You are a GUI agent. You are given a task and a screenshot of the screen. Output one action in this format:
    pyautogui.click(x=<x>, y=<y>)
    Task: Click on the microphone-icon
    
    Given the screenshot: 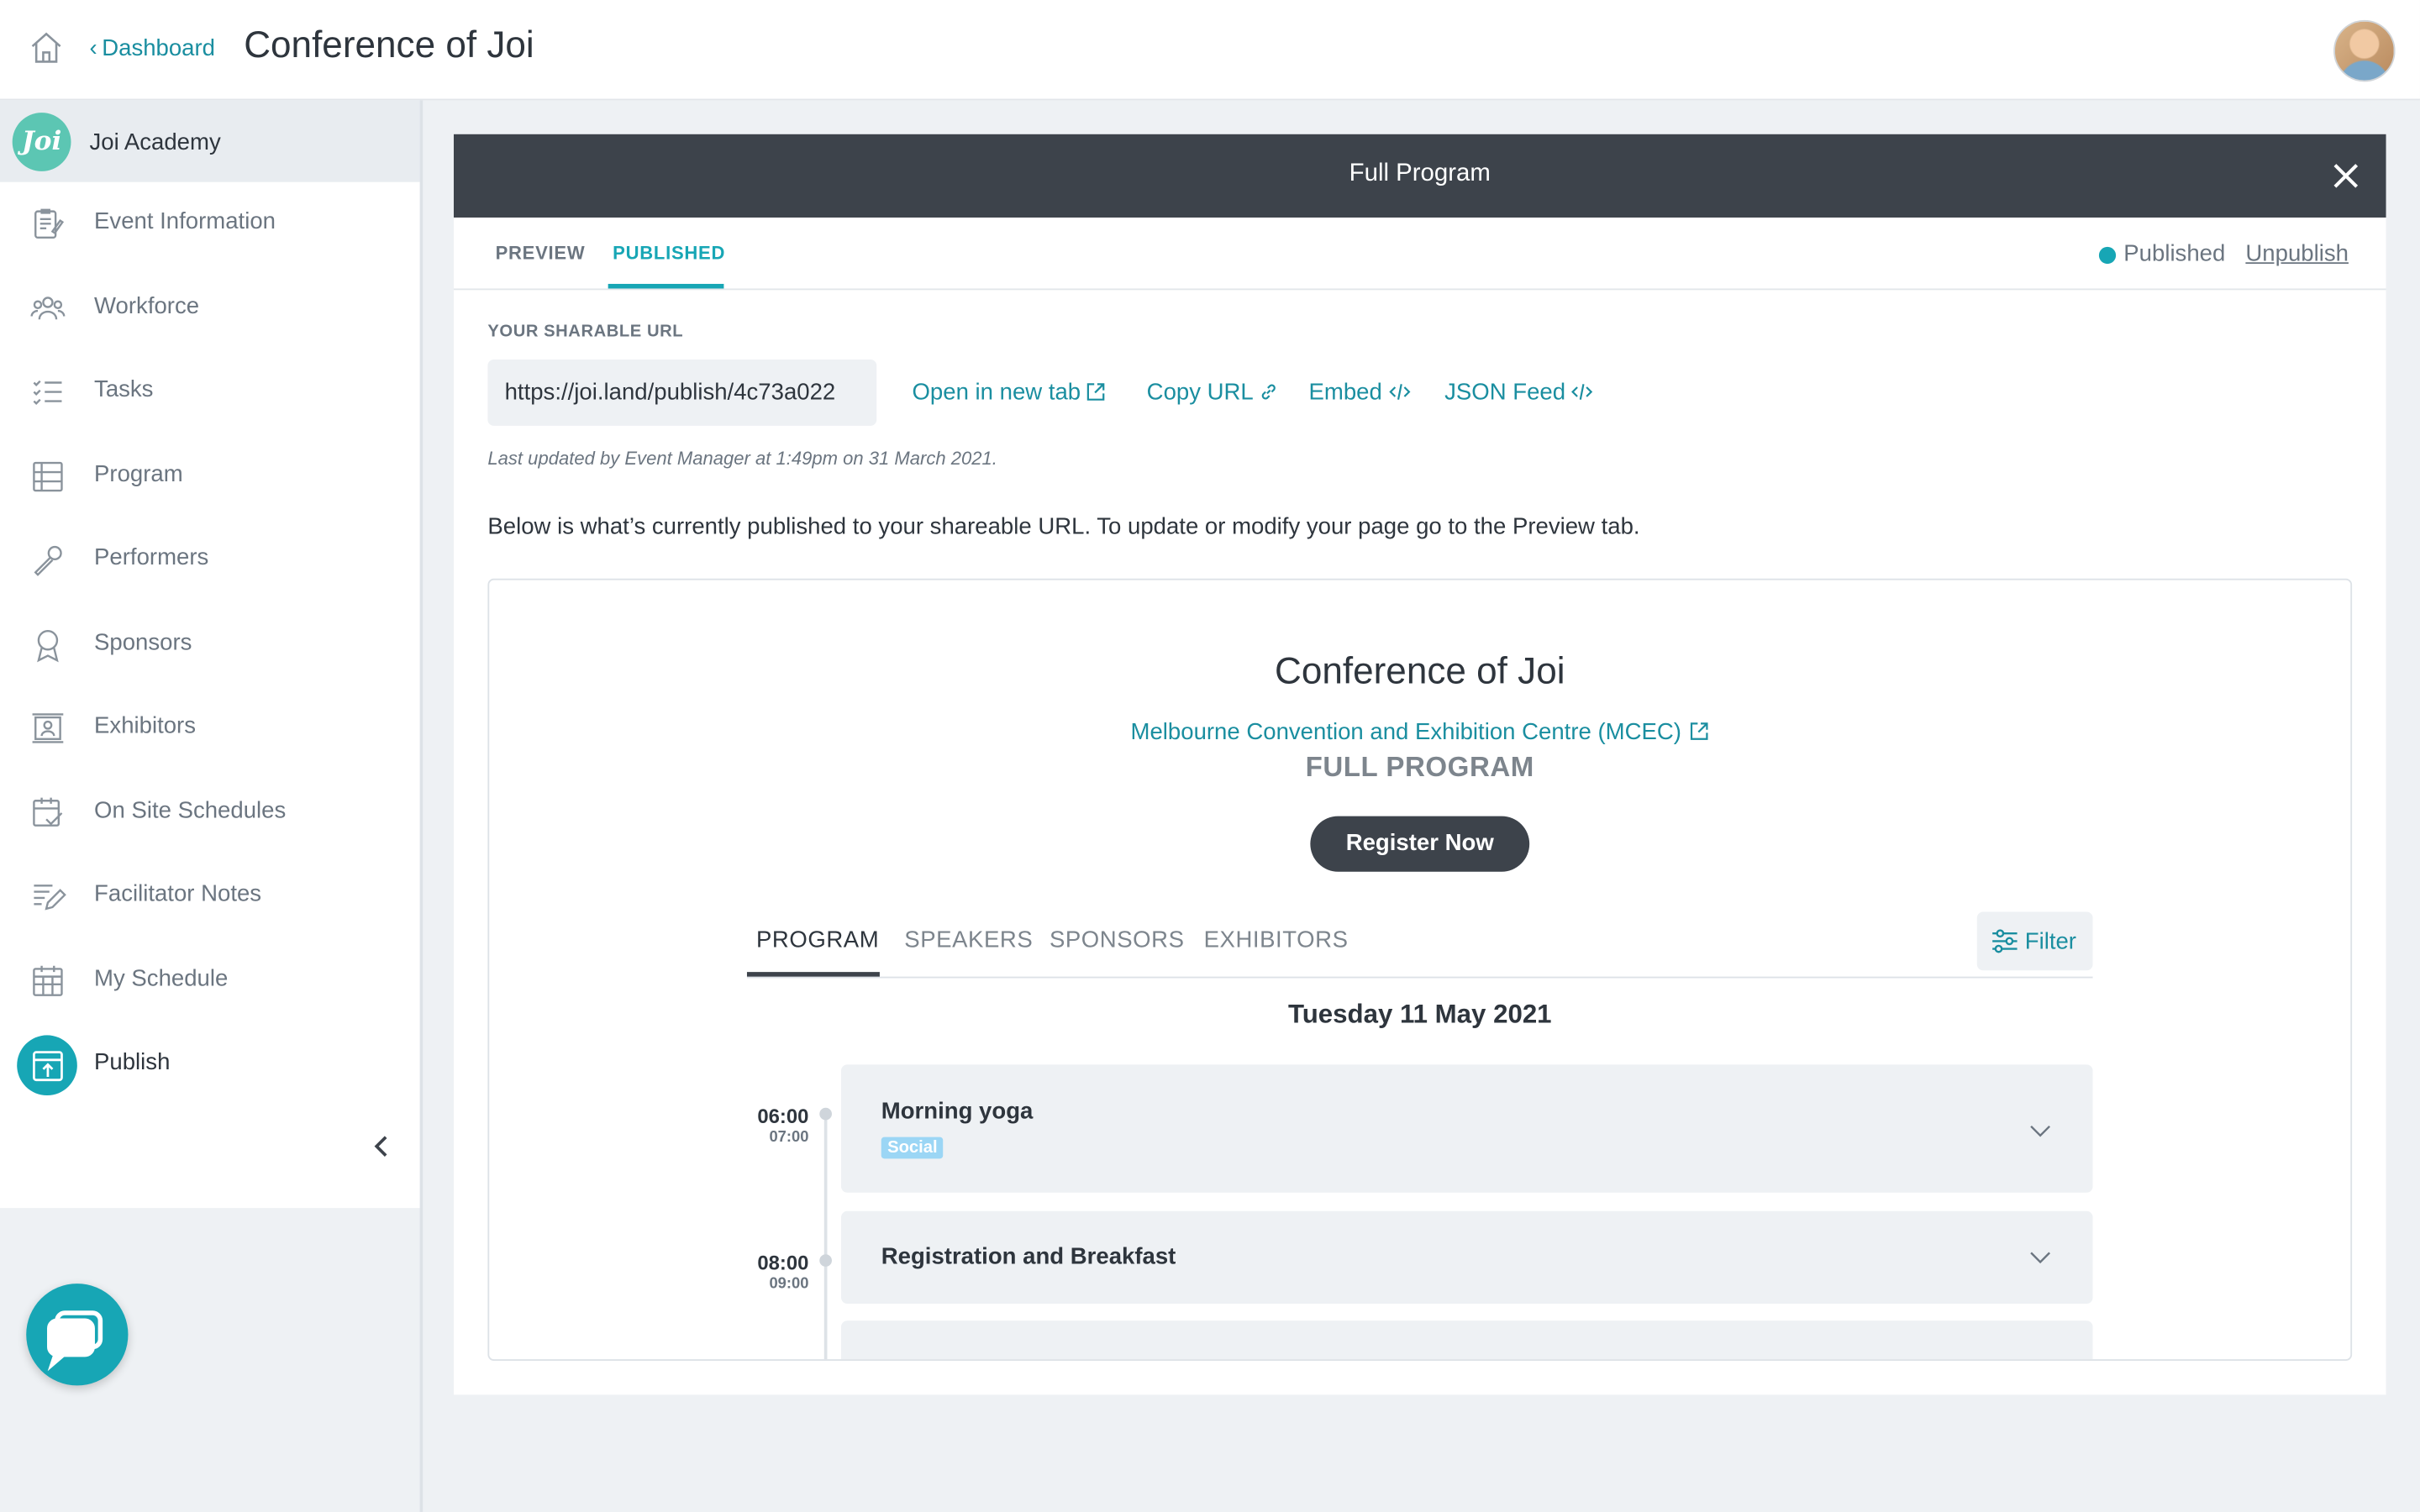 What is the action you would take?
    pyautogui.click(x=48, y=560)
    